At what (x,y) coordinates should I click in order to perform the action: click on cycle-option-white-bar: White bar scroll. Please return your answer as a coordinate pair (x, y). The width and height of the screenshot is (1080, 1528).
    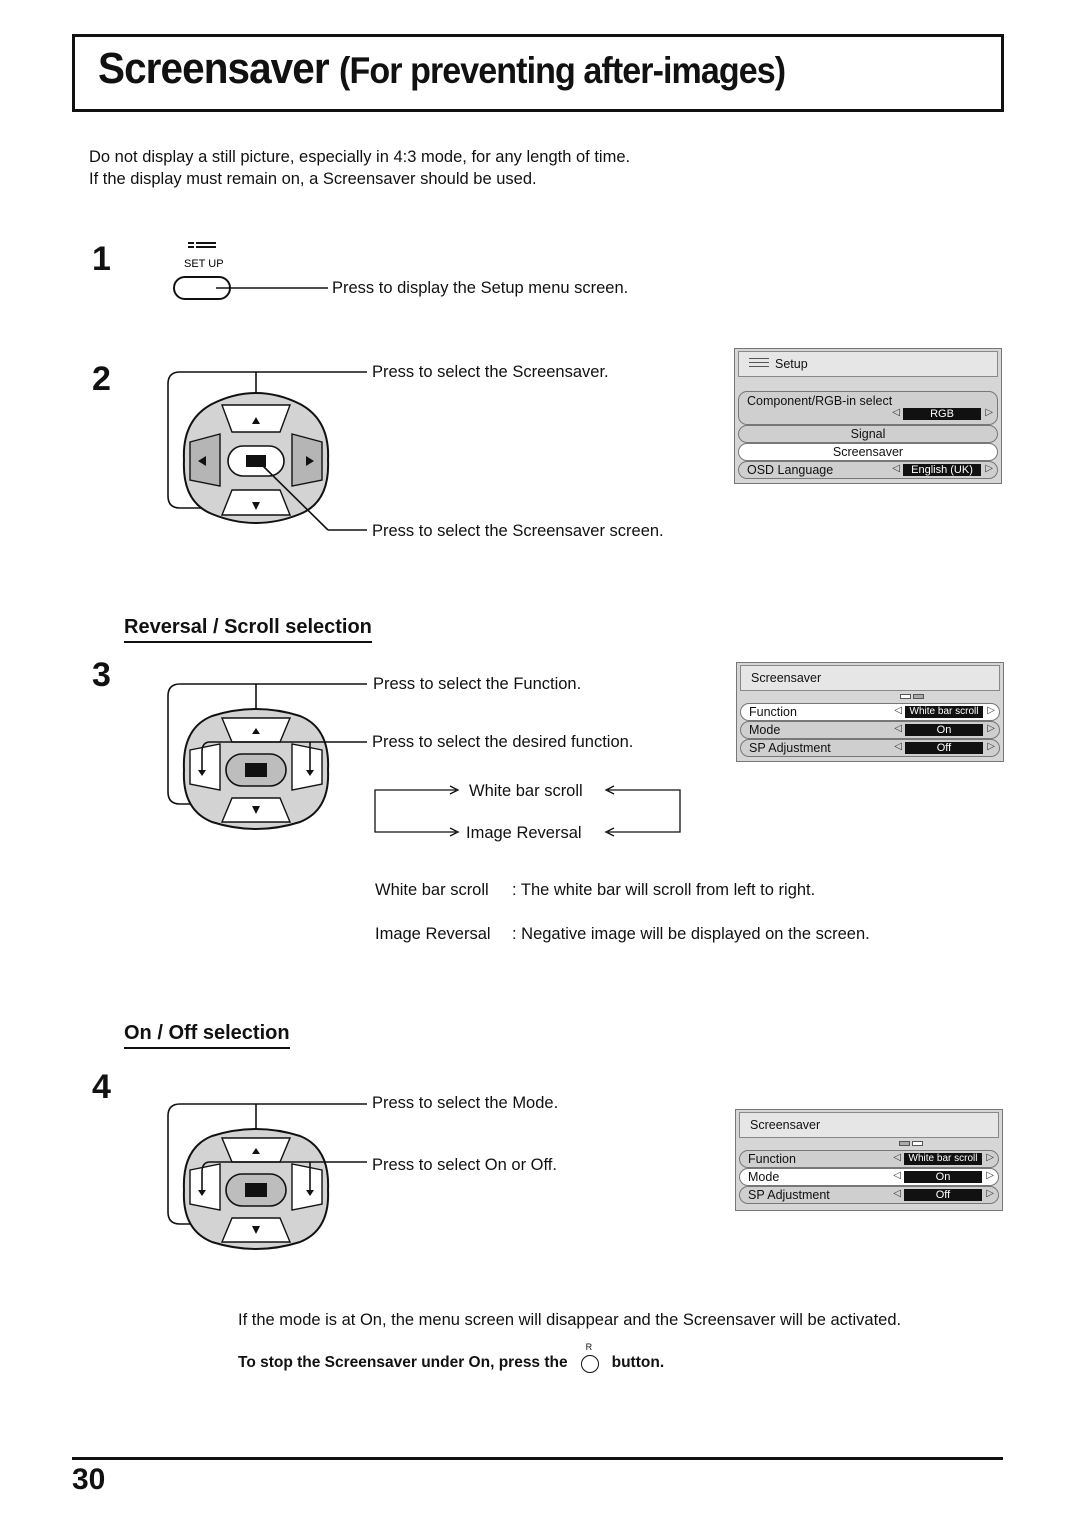
    Looking at the image, I should click on (526, 791).